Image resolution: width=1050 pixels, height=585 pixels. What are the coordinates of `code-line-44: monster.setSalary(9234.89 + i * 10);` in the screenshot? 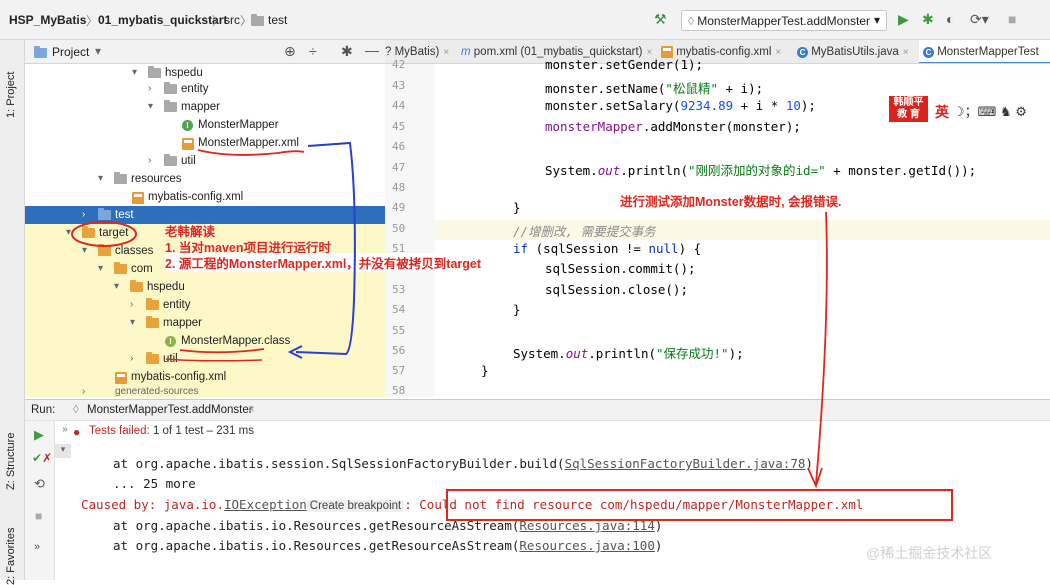 It's located at (680, 105).